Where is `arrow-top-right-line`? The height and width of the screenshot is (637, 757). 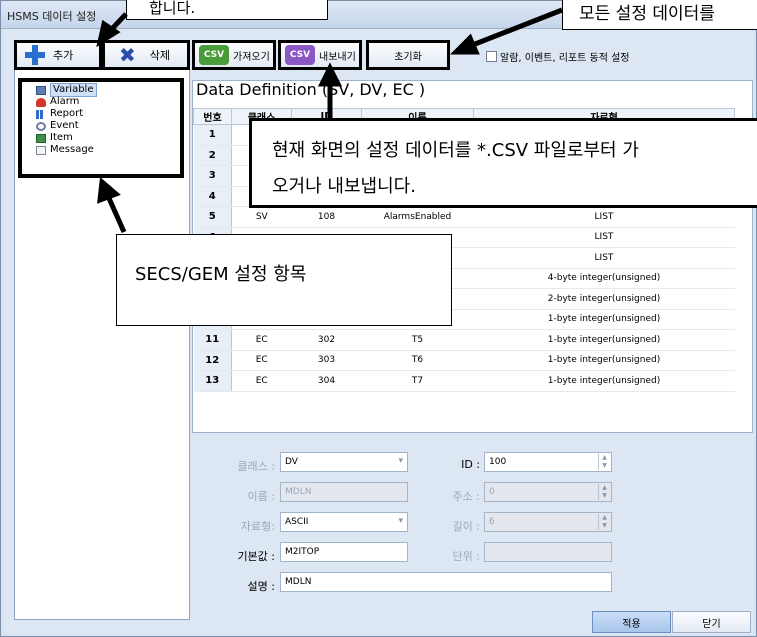 arrow-top-right-line is located at coordinates (516, 28).